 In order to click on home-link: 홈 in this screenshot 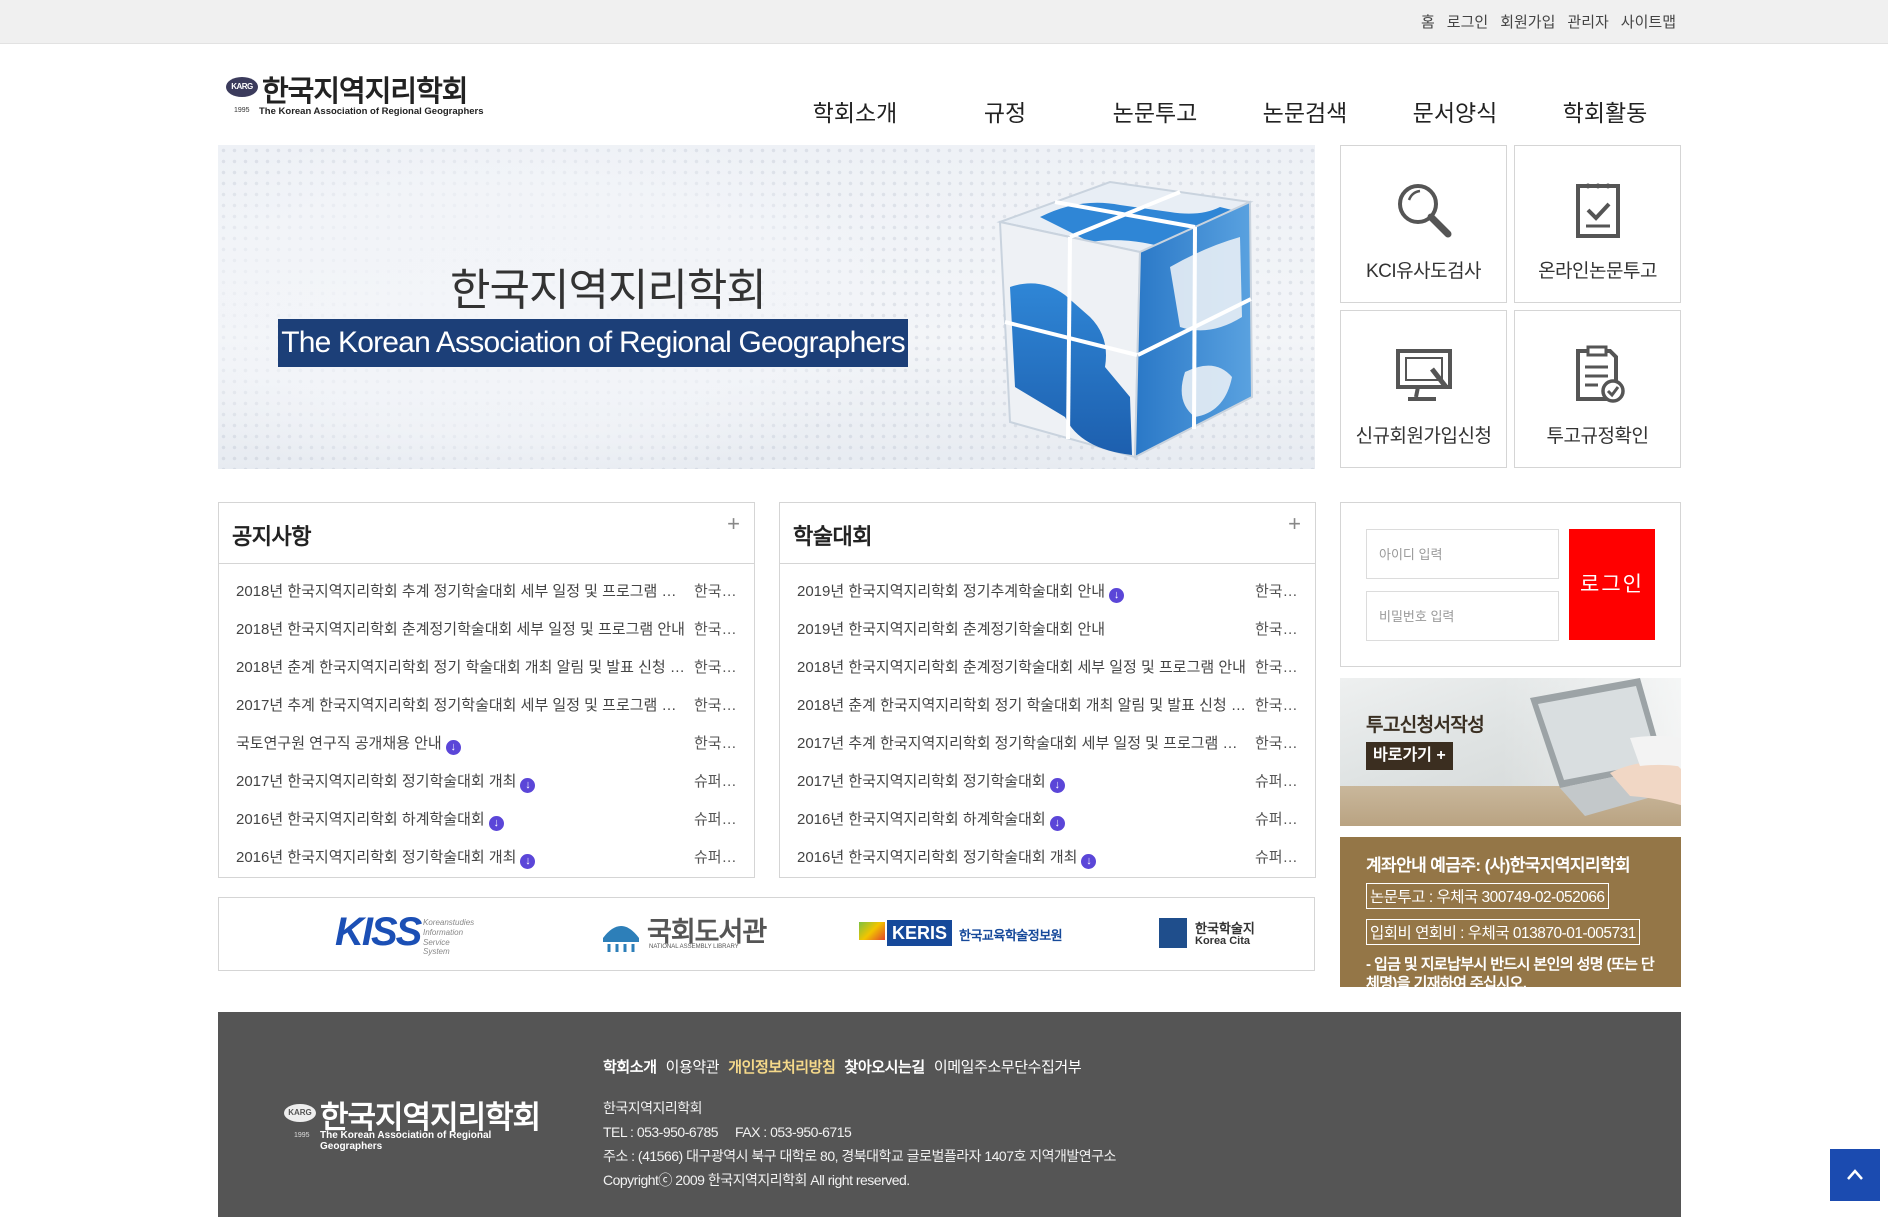, I will do `click(1428, 21)`.